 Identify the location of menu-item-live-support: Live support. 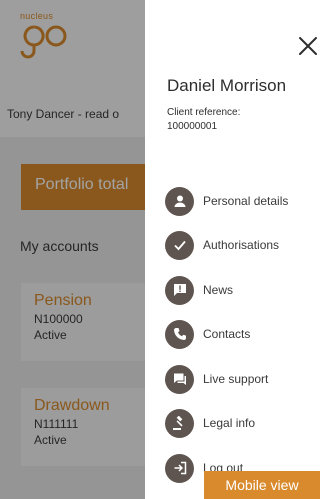
(247, 379).